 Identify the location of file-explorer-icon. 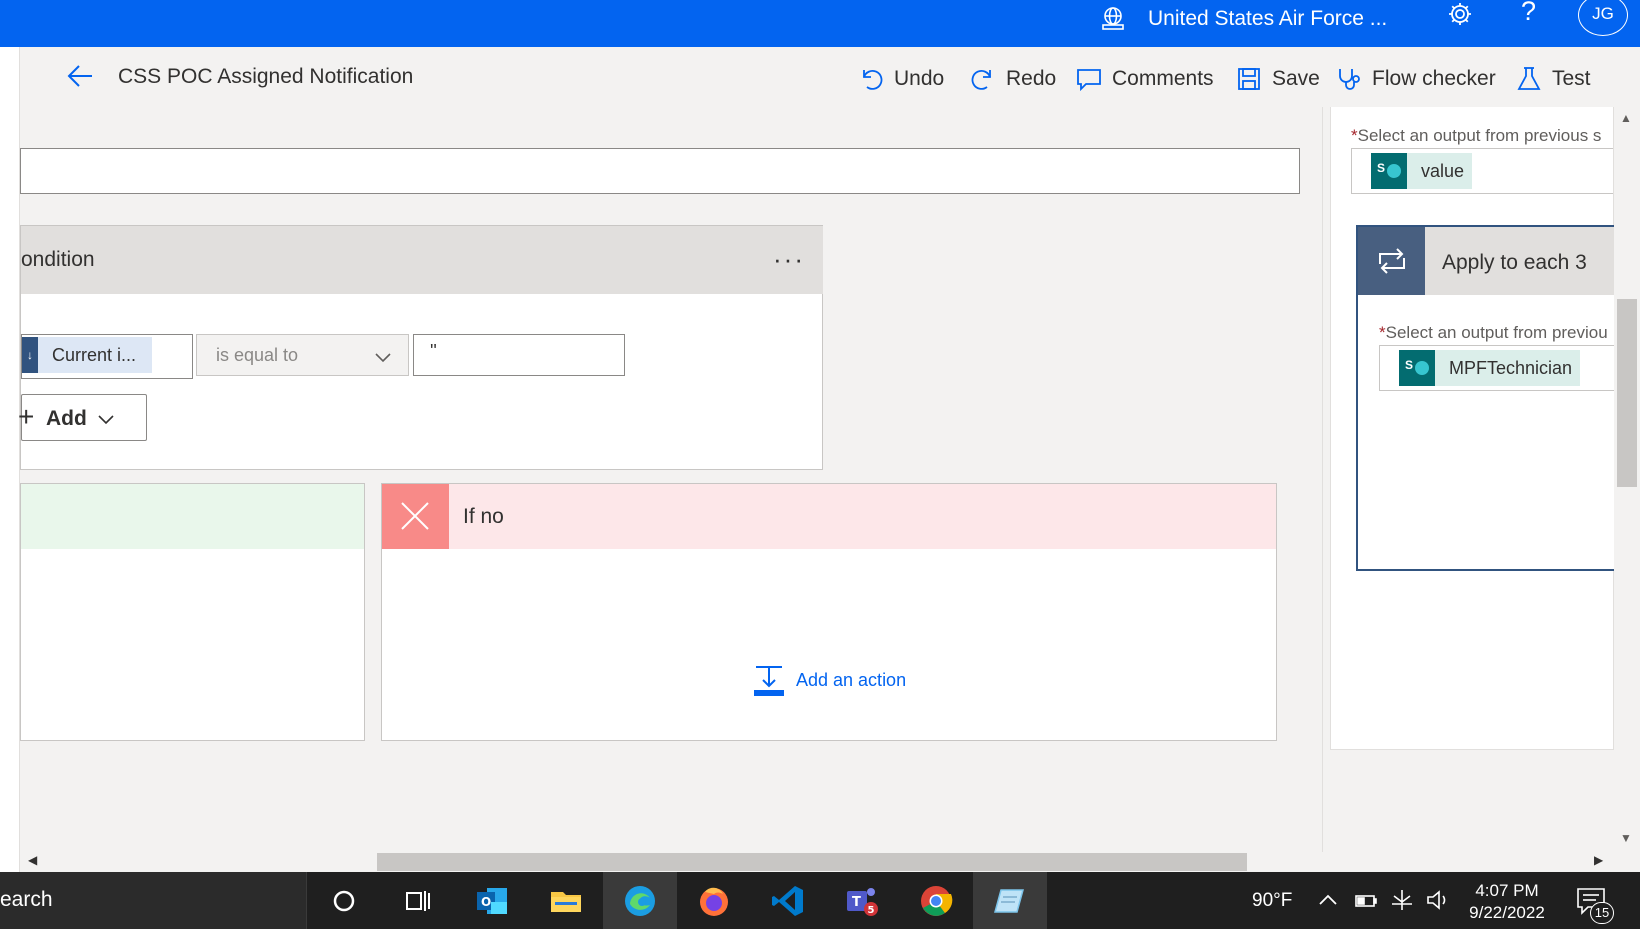
(566, 900).